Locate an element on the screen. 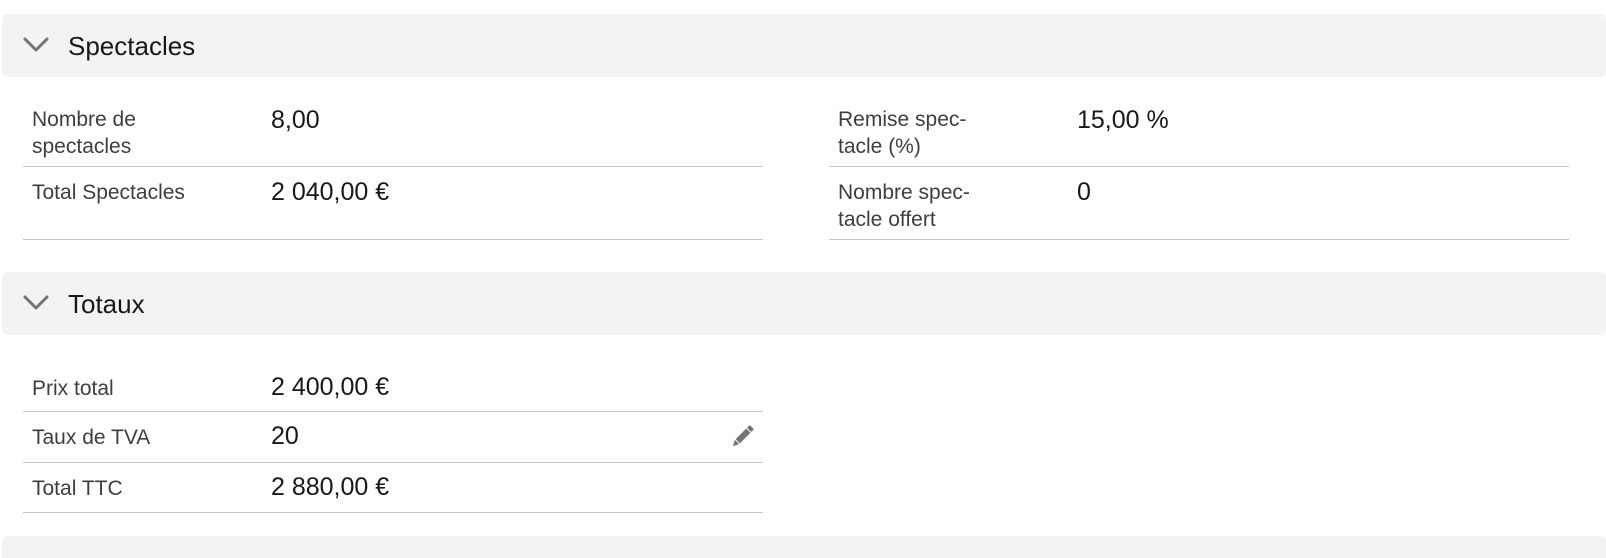 The height and width of the screenshot is (558, 1606). field-total-spectacles: Total Spectacles 2 040,00 € is located at coordinates (393, 203).